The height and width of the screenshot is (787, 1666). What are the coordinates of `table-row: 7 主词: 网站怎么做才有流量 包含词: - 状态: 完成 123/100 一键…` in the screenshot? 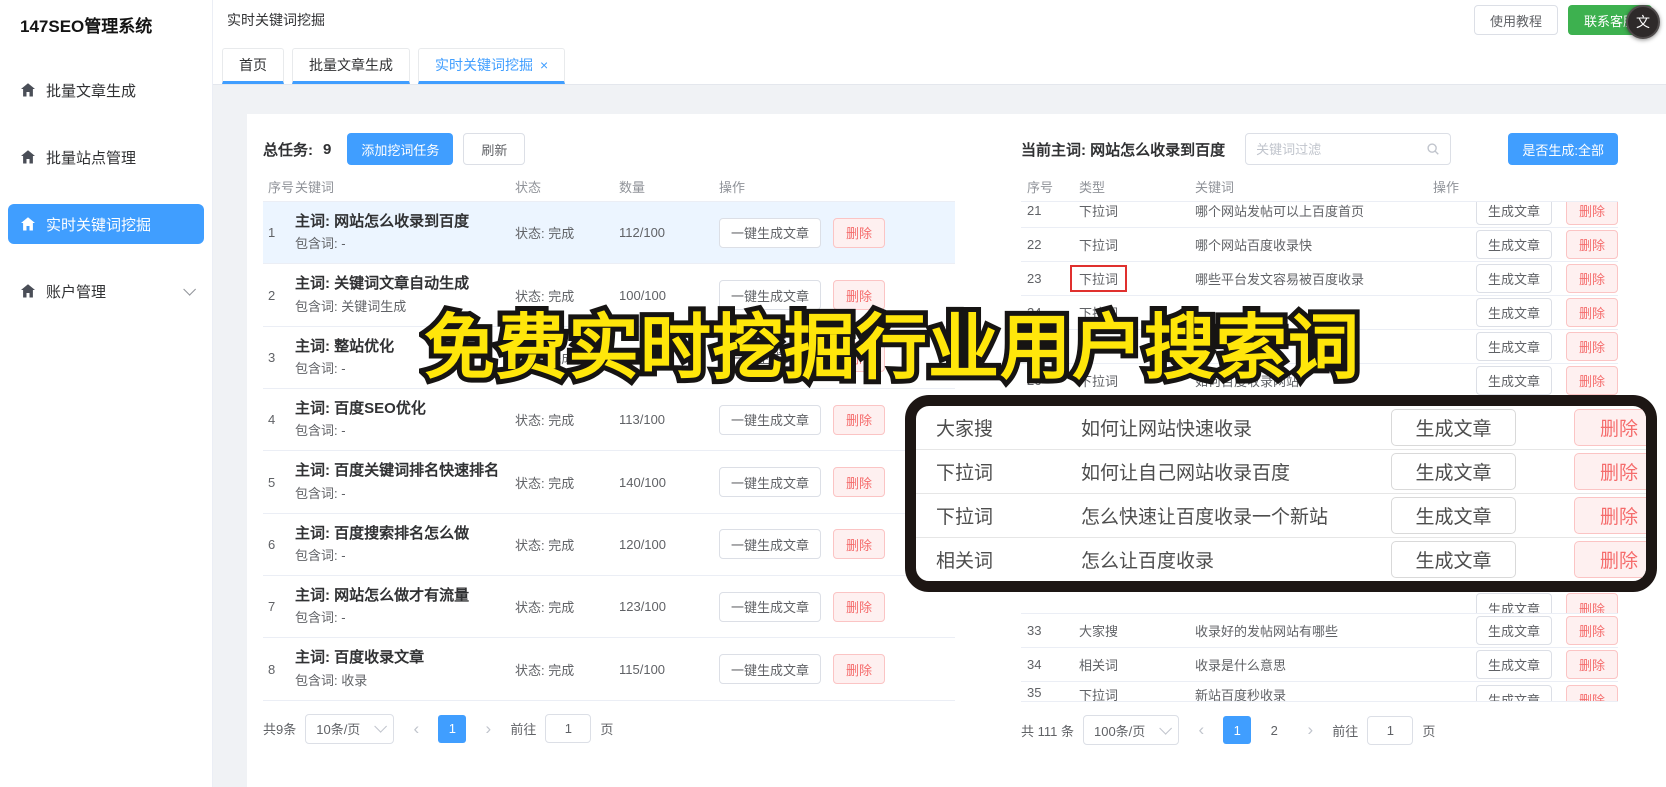 It's located at (609, 607).